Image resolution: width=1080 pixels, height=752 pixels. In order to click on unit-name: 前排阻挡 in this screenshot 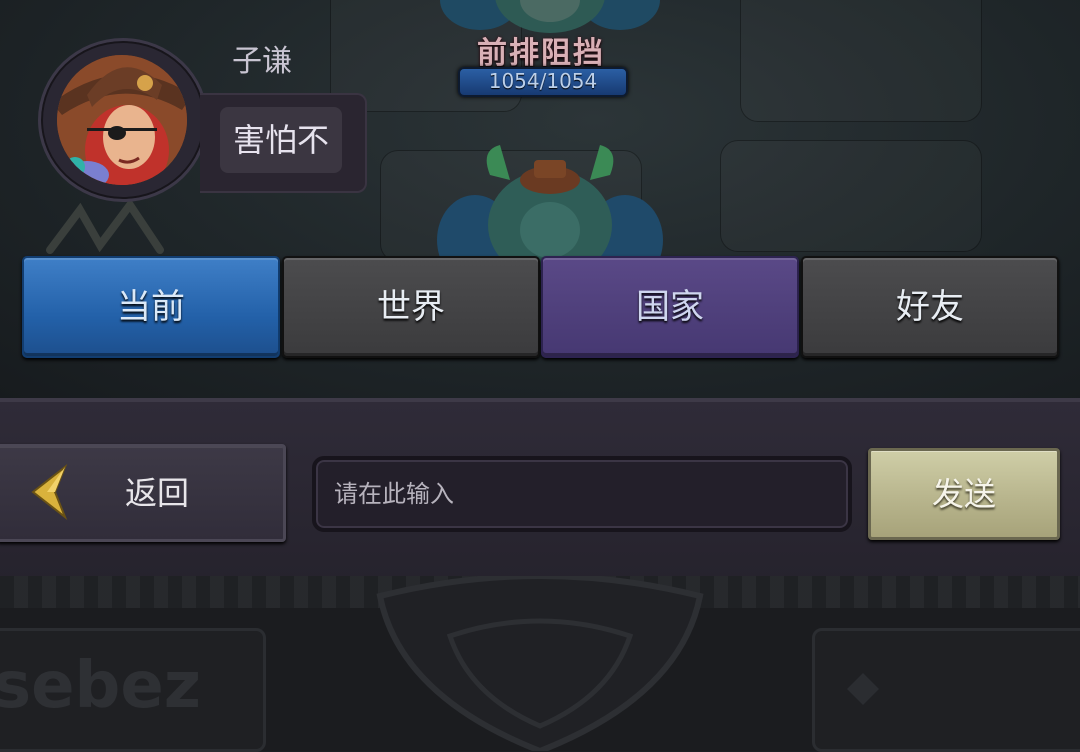, I will do `click(541, 53)`.